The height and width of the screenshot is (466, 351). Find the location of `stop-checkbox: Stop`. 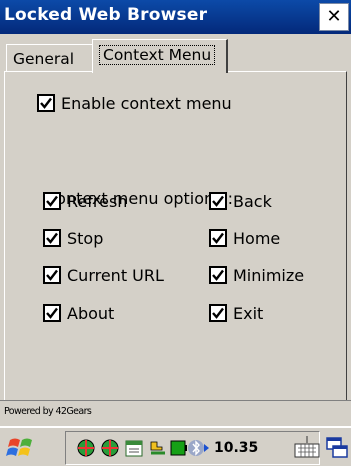

stop-checkbox: Stop is located at coordinates (73, 238).